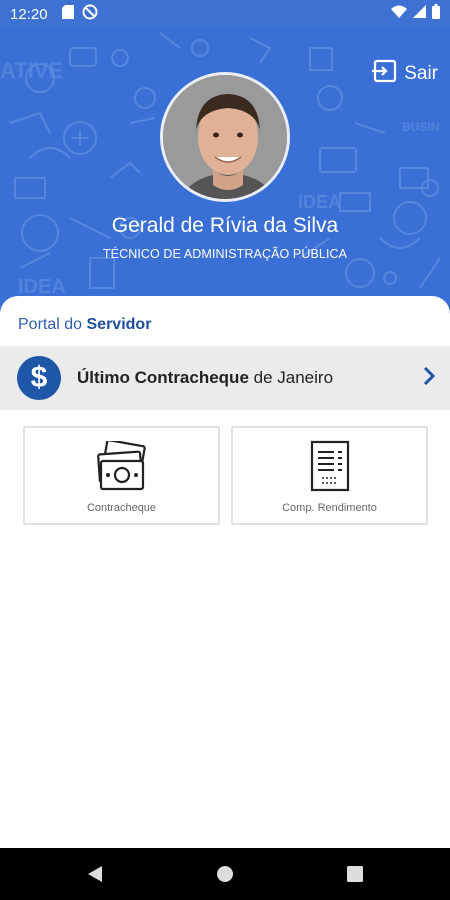 The image size is (450, 900). Describe the element at coordinates (50, 324) in the screenshot. I see `portal-title-prefix: Portal do` at that location.